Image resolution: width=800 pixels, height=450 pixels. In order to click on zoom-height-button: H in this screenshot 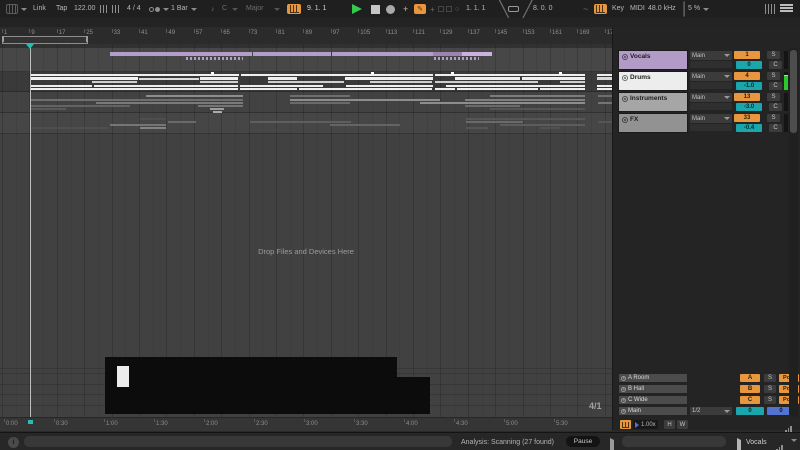, I will do `click(669, 424)`.